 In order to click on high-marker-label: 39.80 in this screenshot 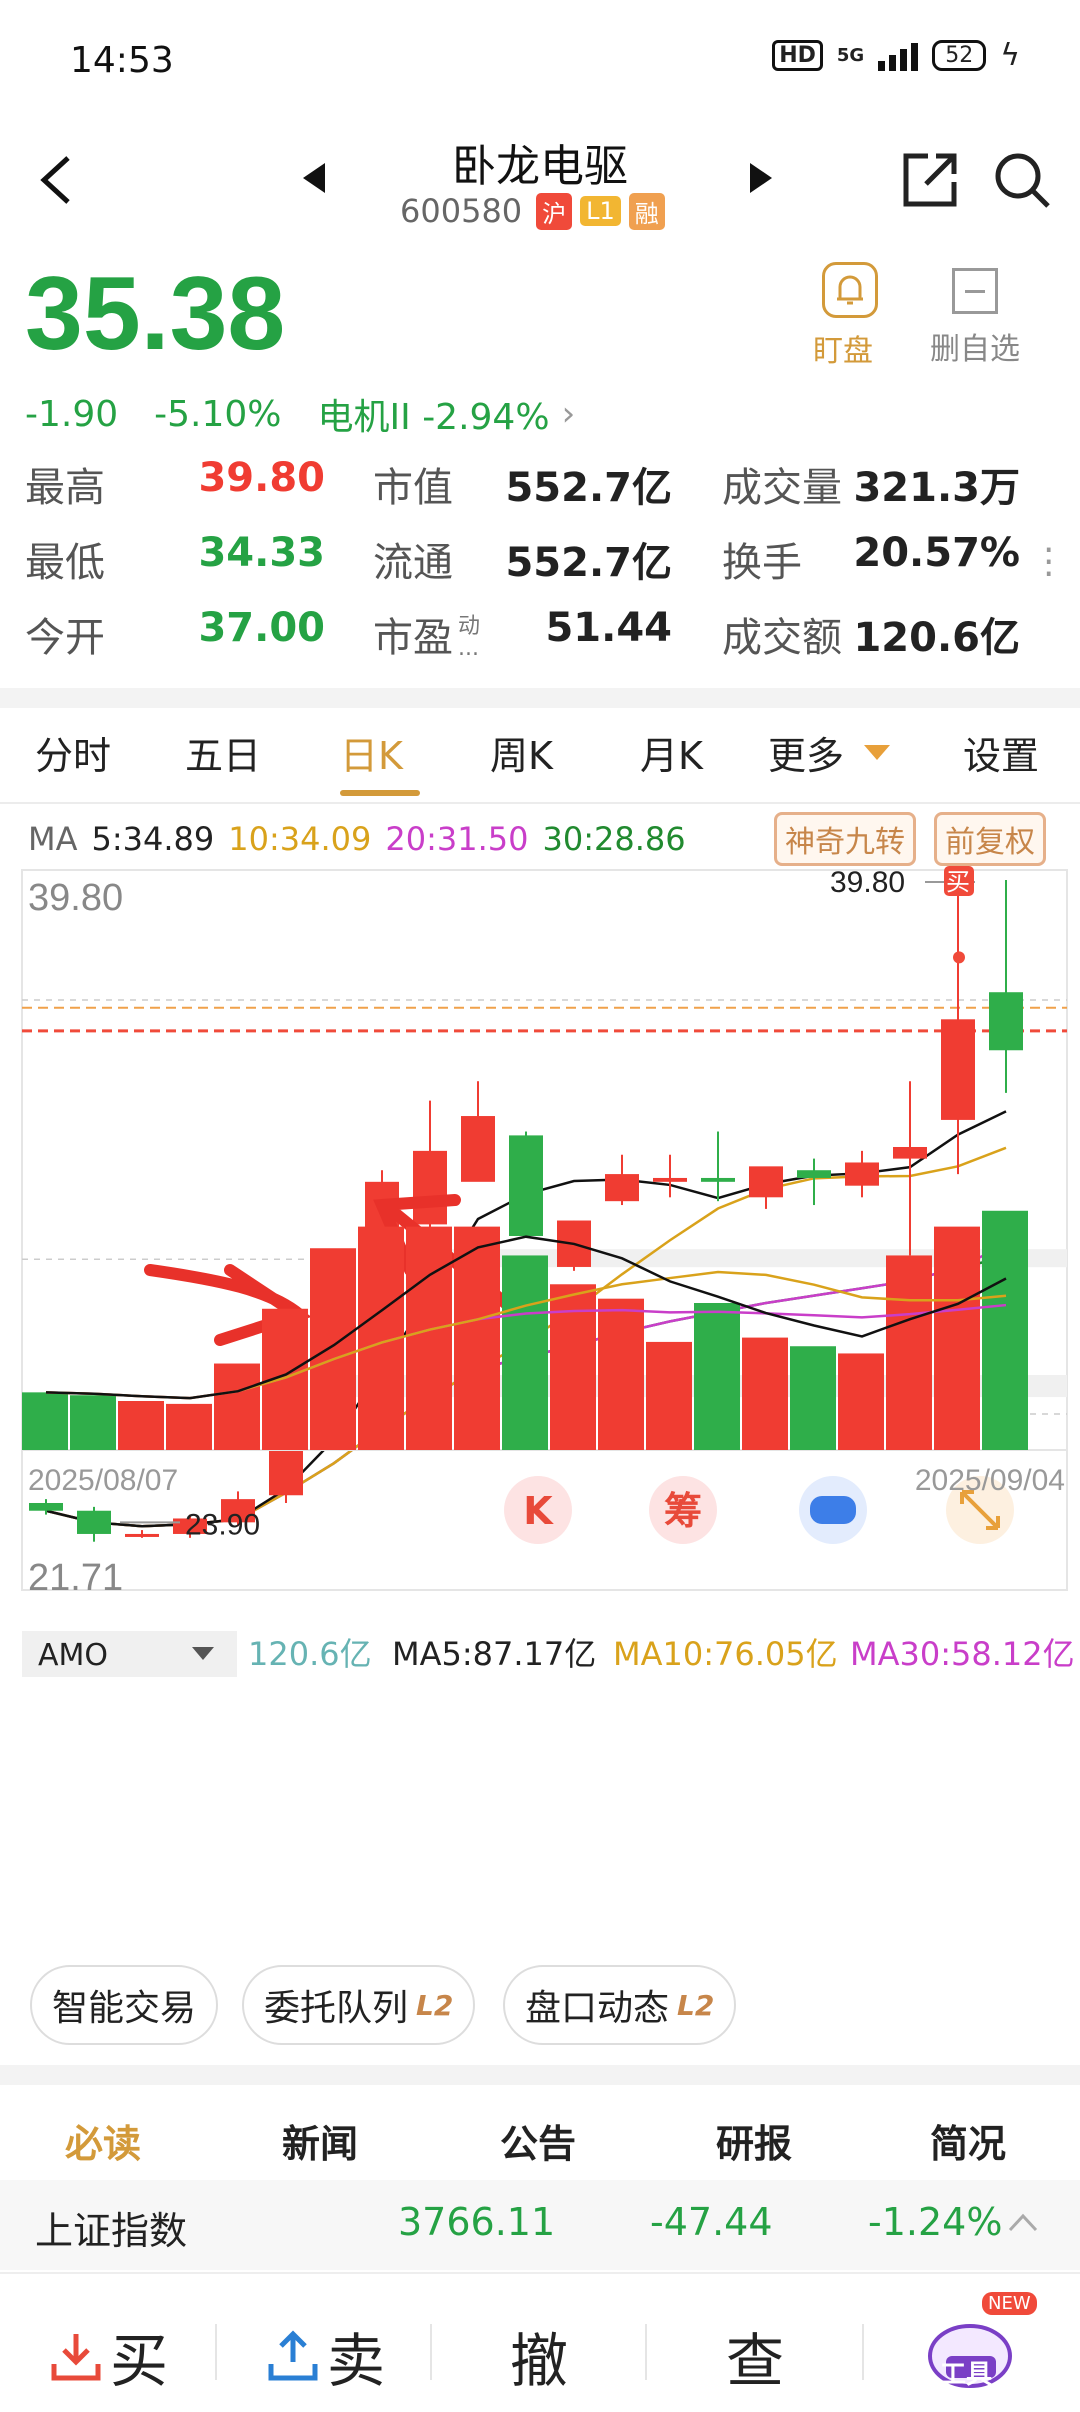, I will do `click(867, 882)`.